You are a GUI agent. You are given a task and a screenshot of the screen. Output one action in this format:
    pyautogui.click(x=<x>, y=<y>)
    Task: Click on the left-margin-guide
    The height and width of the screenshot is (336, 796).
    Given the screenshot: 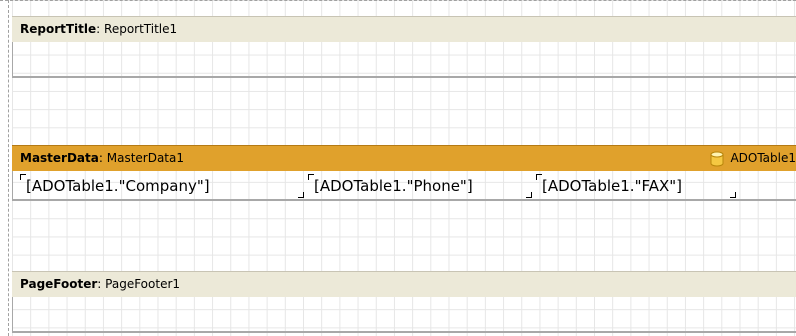 What is the action you would take?
    pyautogui.click(x=8, y=168)
    